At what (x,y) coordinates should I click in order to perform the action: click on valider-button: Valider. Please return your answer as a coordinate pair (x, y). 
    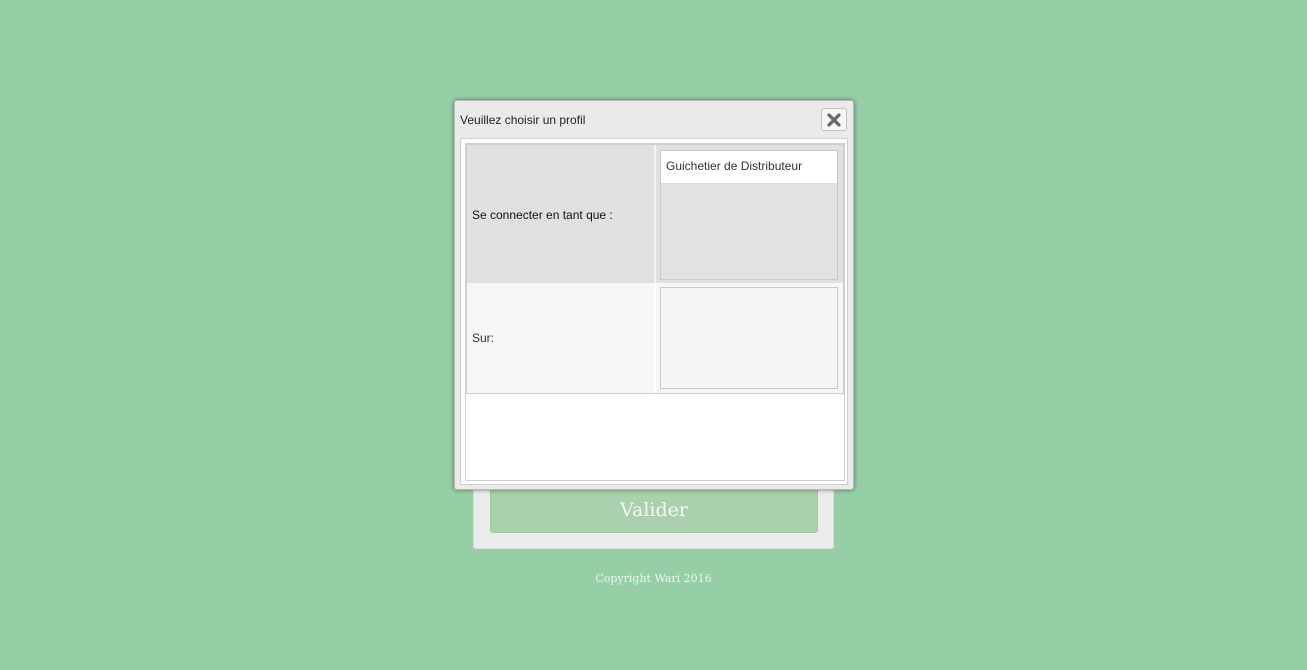
    Looking at the image, I should click on (654, 510).